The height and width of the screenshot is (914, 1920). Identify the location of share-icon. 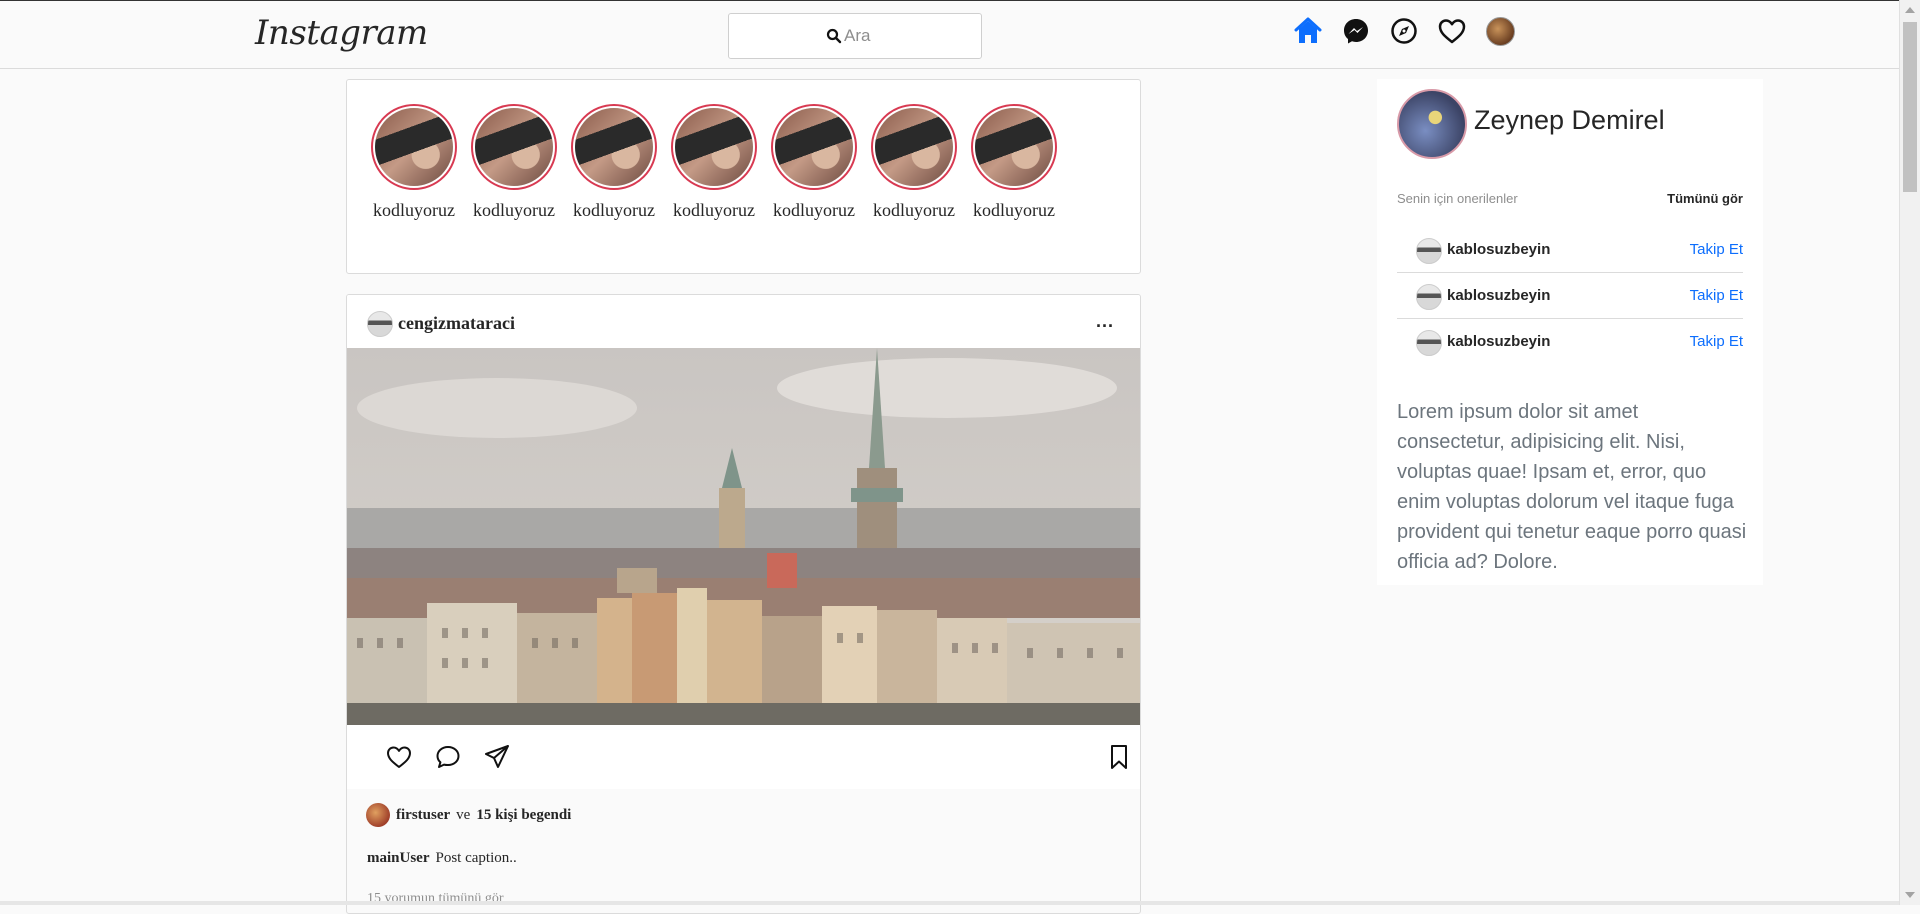
(497, 757).